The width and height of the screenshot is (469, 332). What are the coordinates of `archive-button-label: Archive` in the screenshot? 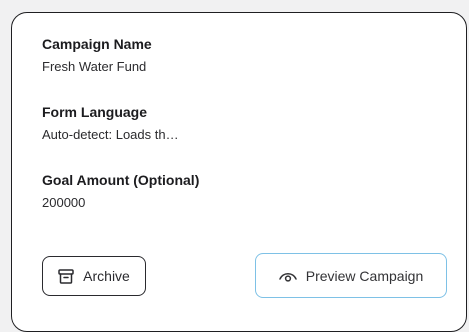 It's located at (106, 276).